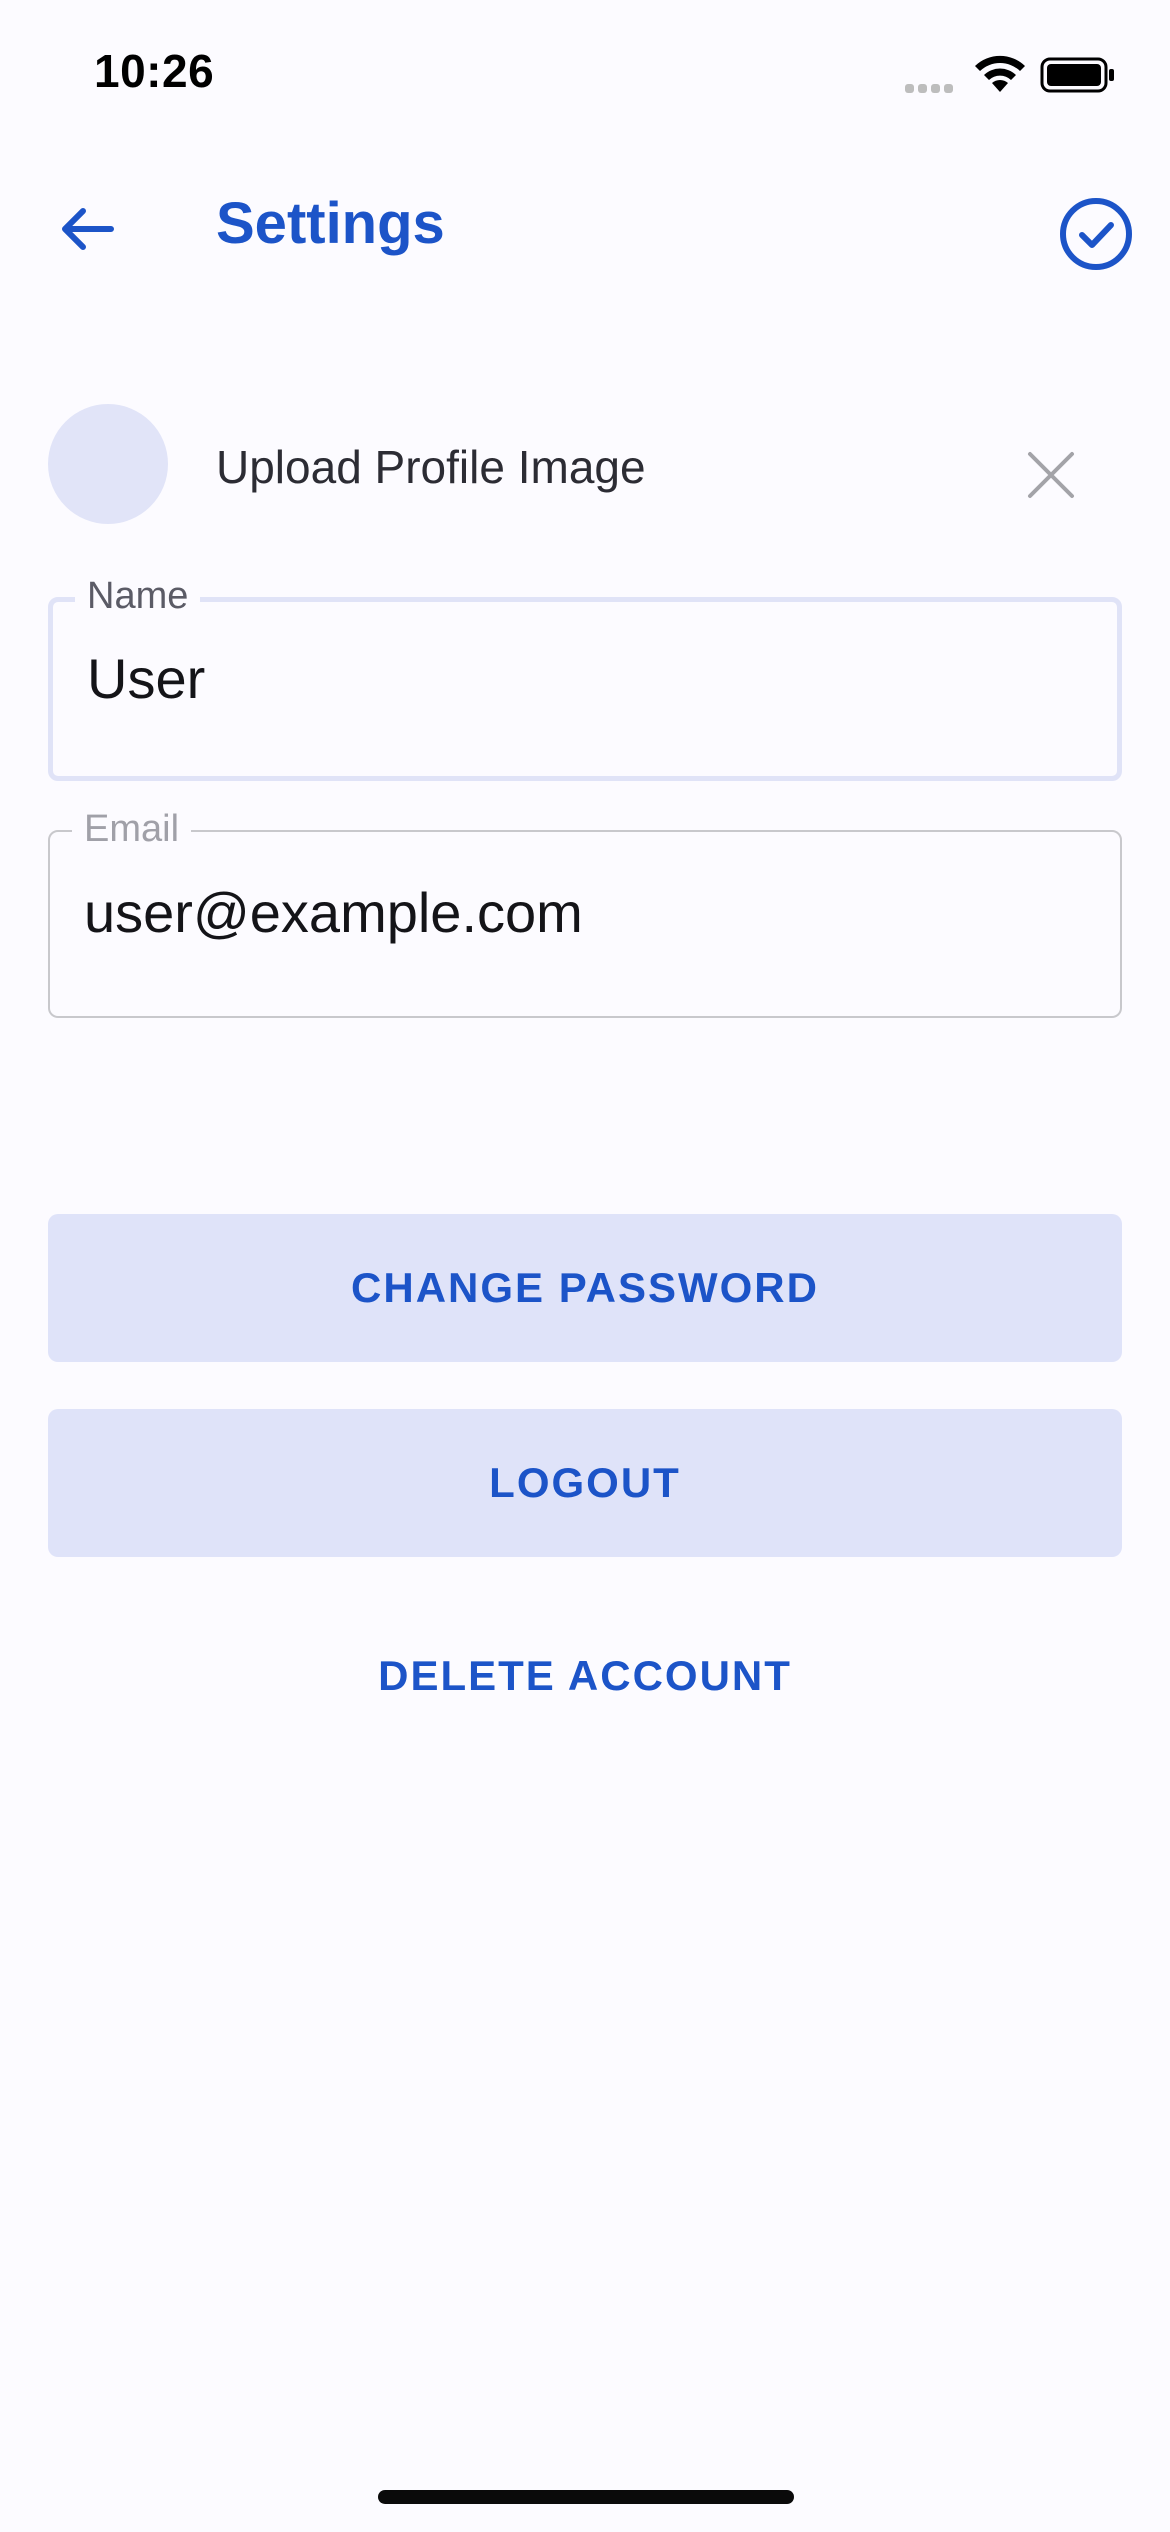 This screenshot has height=2532, width=1170. What do you see at coordinates (1051, 480) in the screenshot?
I see `close-icon` at bounding box center [1051, 480].